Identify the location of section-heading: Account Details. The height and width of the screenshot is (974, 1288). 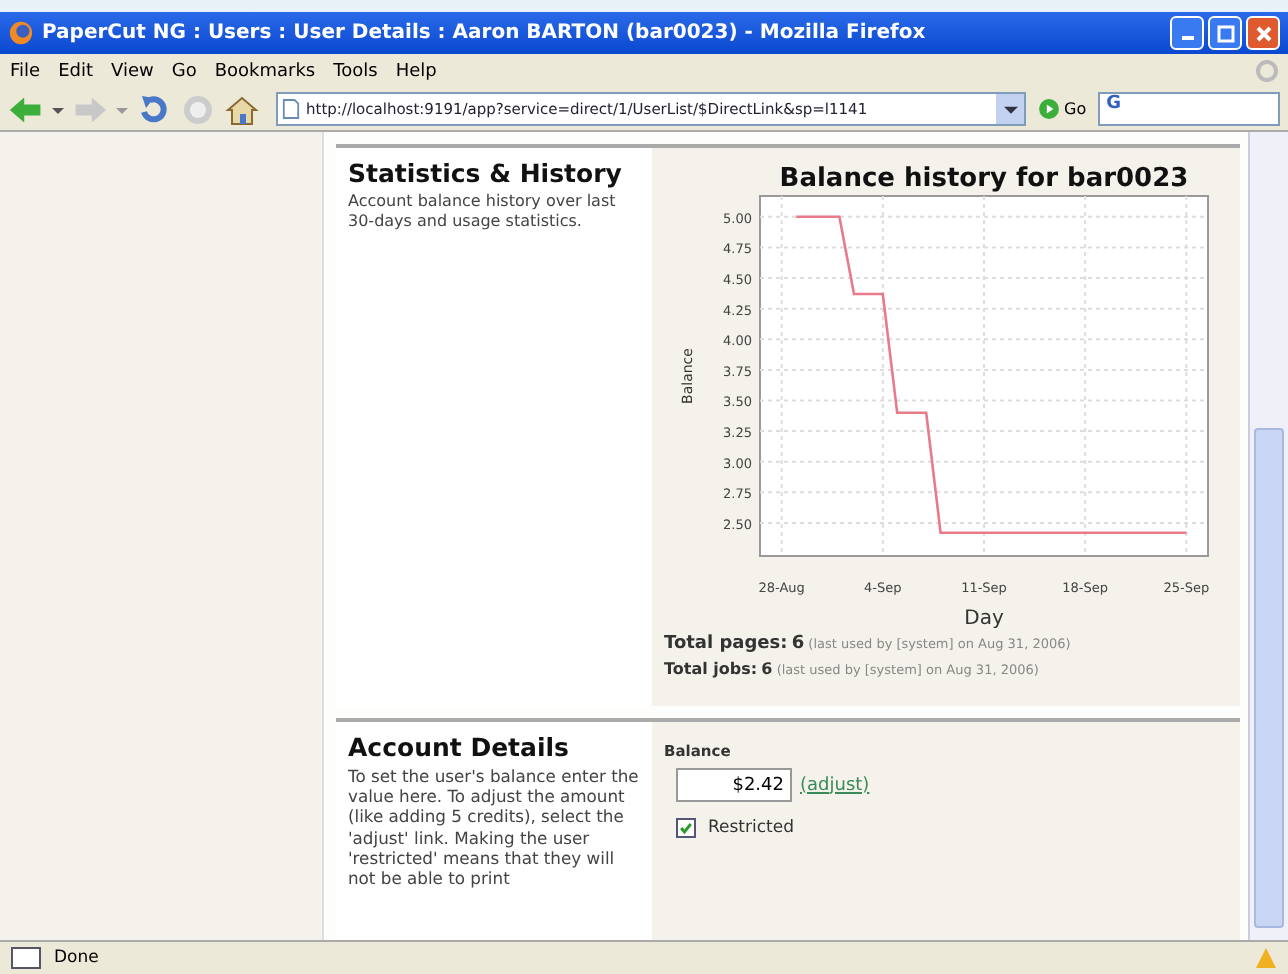
(459, 747).